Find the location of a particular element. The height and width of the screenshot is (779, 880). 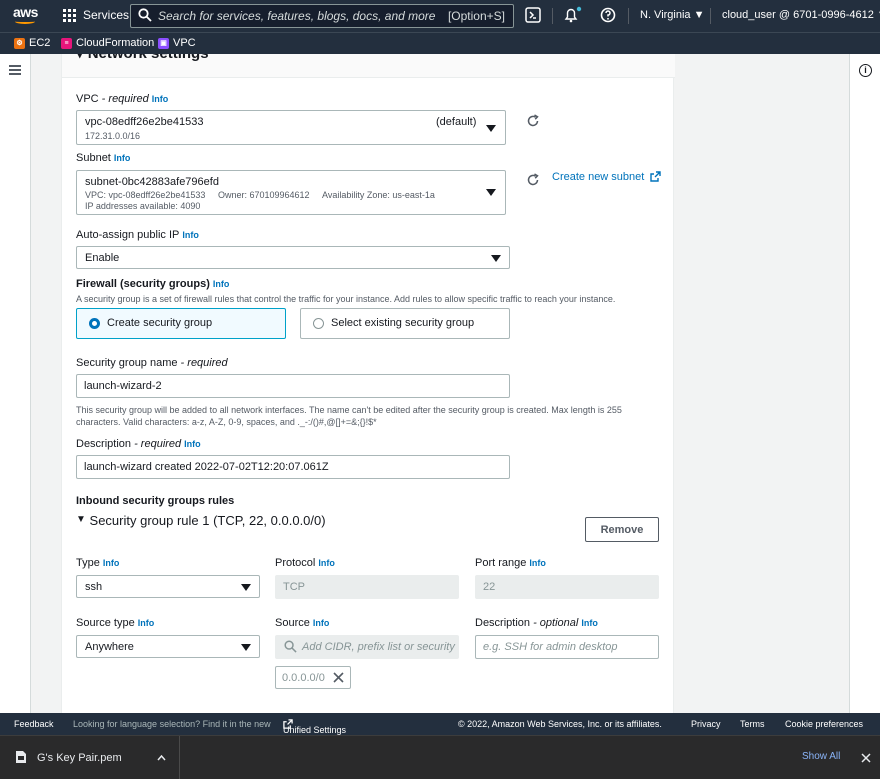

sg-description-input is located at coordinates (293, 467).